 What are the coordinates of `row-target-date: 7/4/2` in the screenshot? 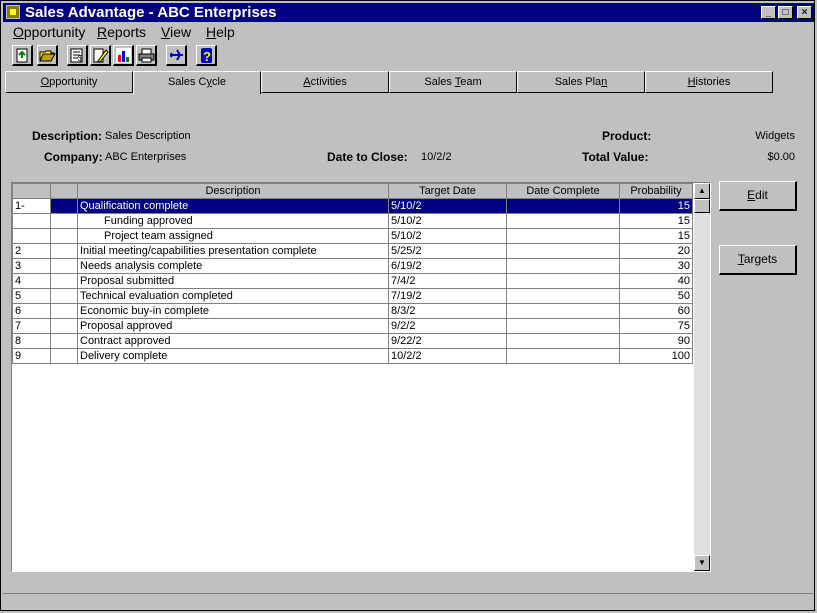 It's located at (447, 281).